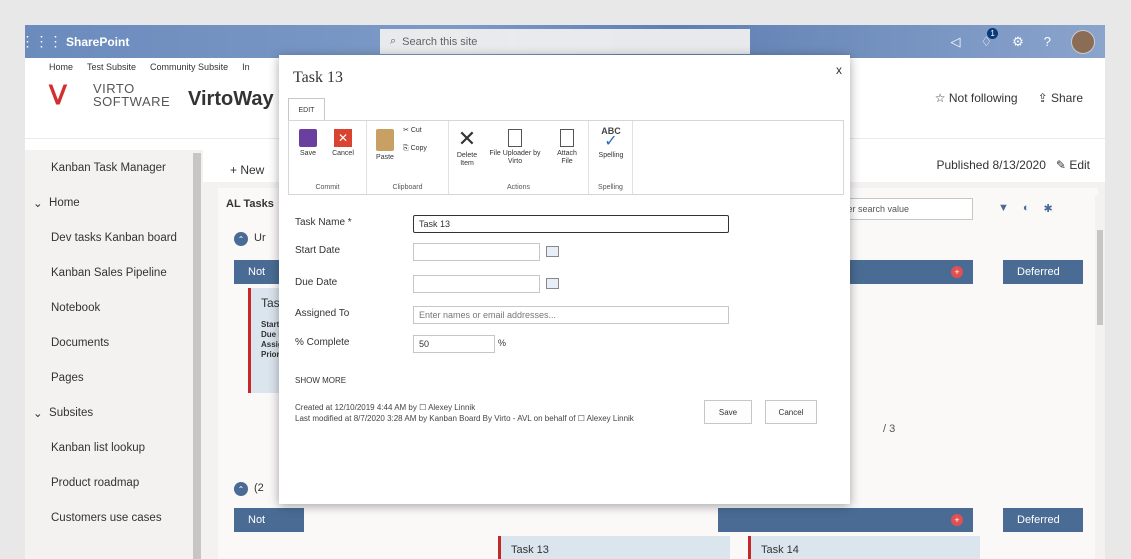 The image size is (1131, 559). I want to click on kanban-card-task13: Task 13, so click(614, 547).